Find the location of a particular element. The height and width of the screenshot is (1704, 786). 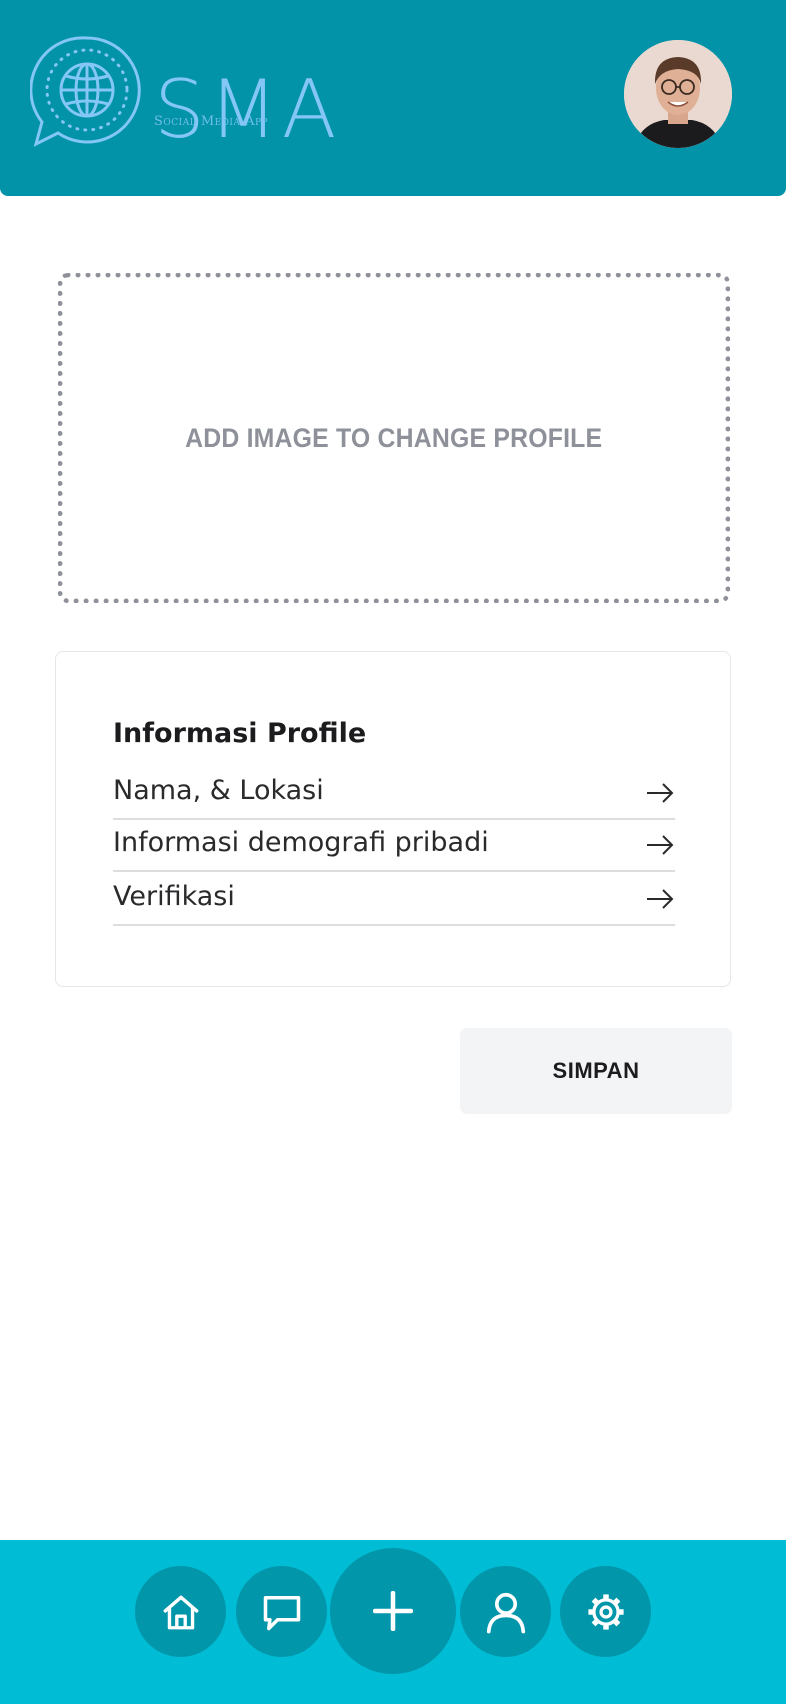

profile-item-verification: Verifikasi is located at coordinates (394, 898).